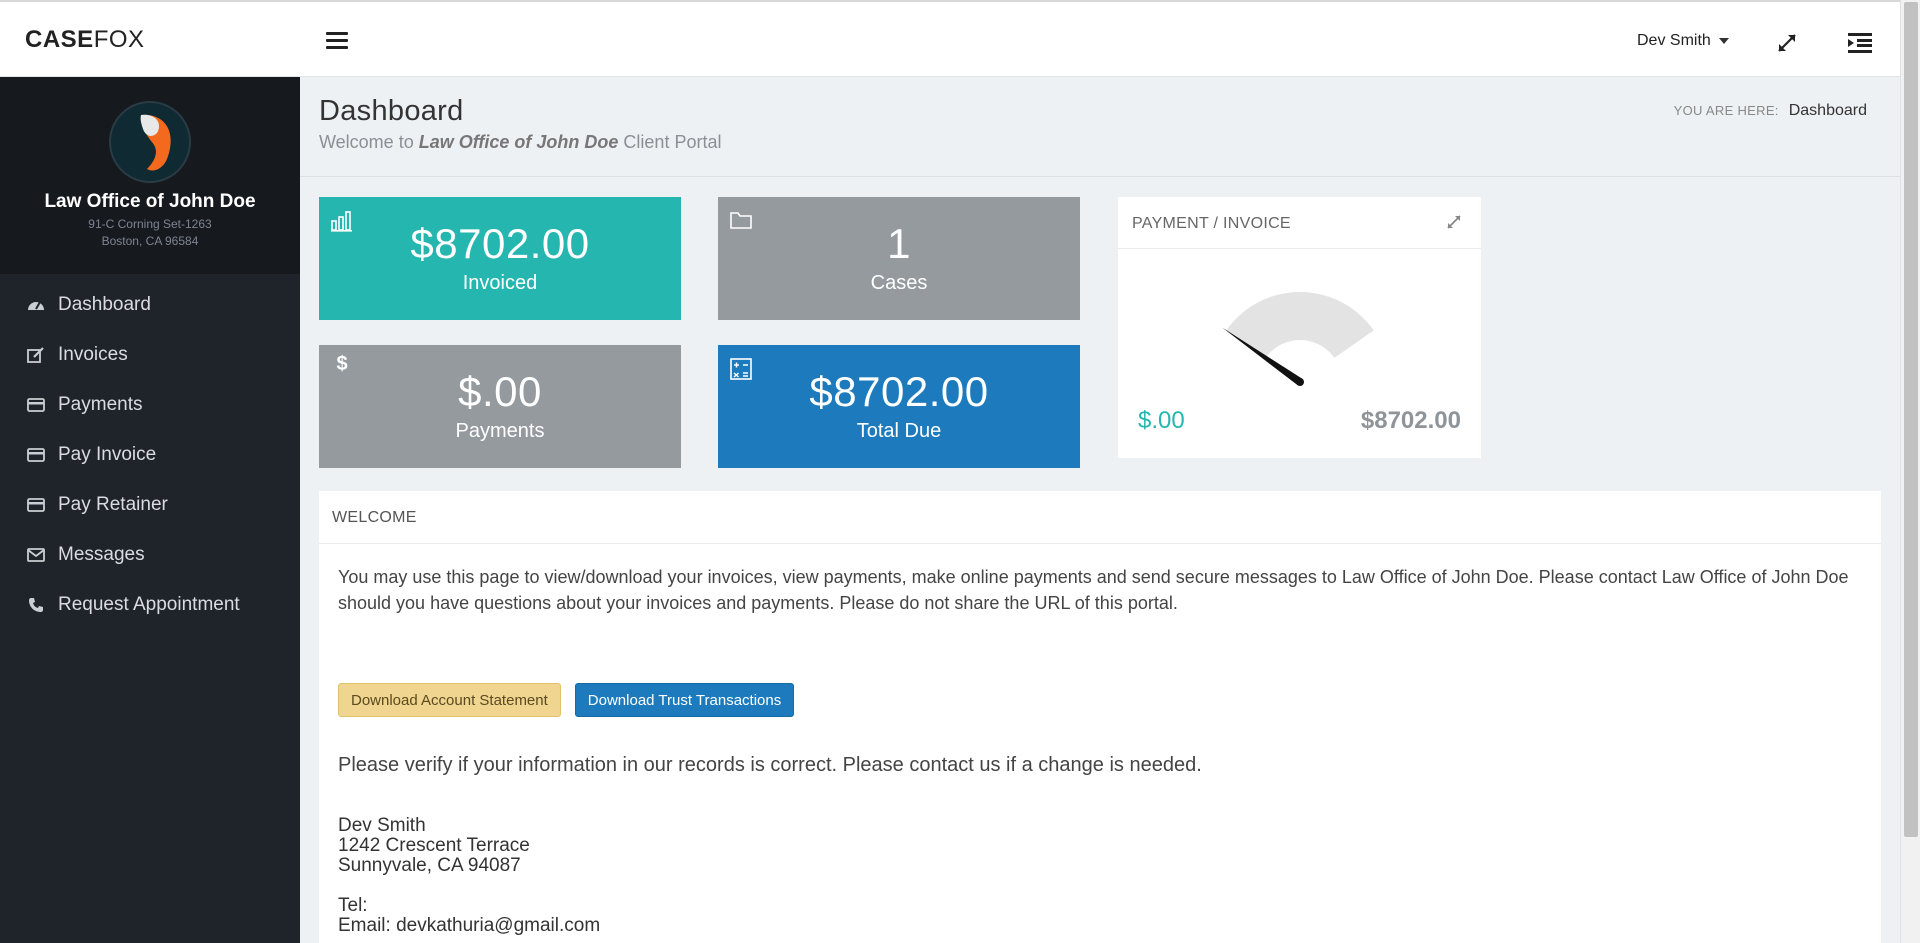 This screenshot has width=1920, height=943. What do you see at coordinates (500, 431) in the screenshot?
I see `payments-label: Payments` at bounding box center [500, 431].